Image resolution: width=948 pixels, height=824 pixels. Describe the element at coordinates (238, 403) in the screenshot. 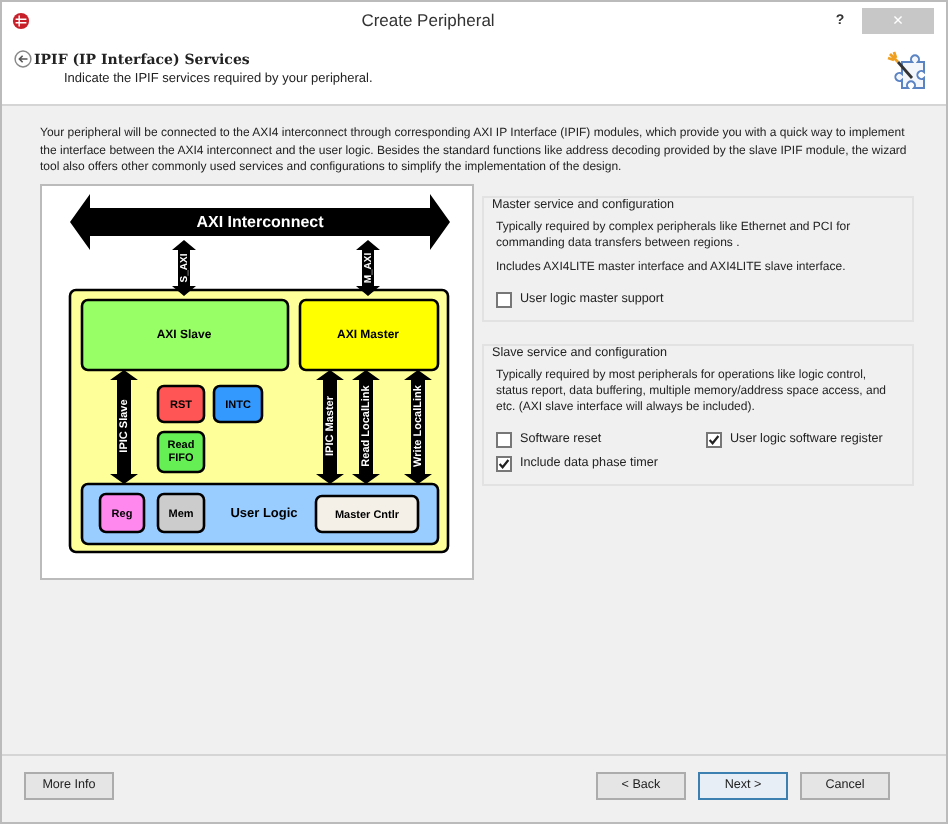

I see `intc-block` at that location.